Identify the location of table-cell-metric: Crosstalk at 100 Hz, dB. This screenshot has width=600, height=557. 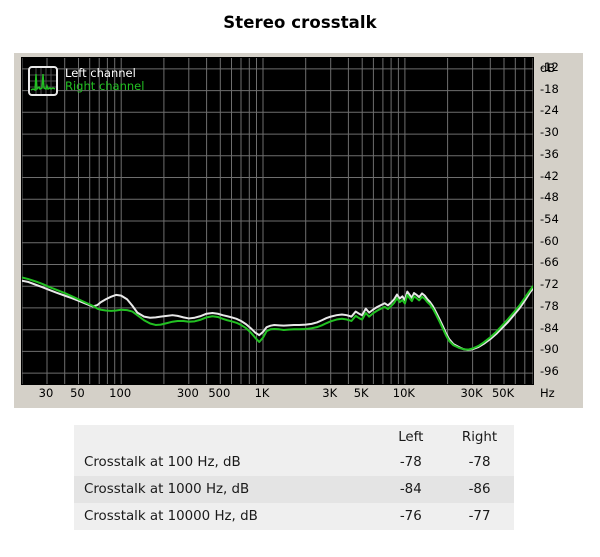
(162, 462).